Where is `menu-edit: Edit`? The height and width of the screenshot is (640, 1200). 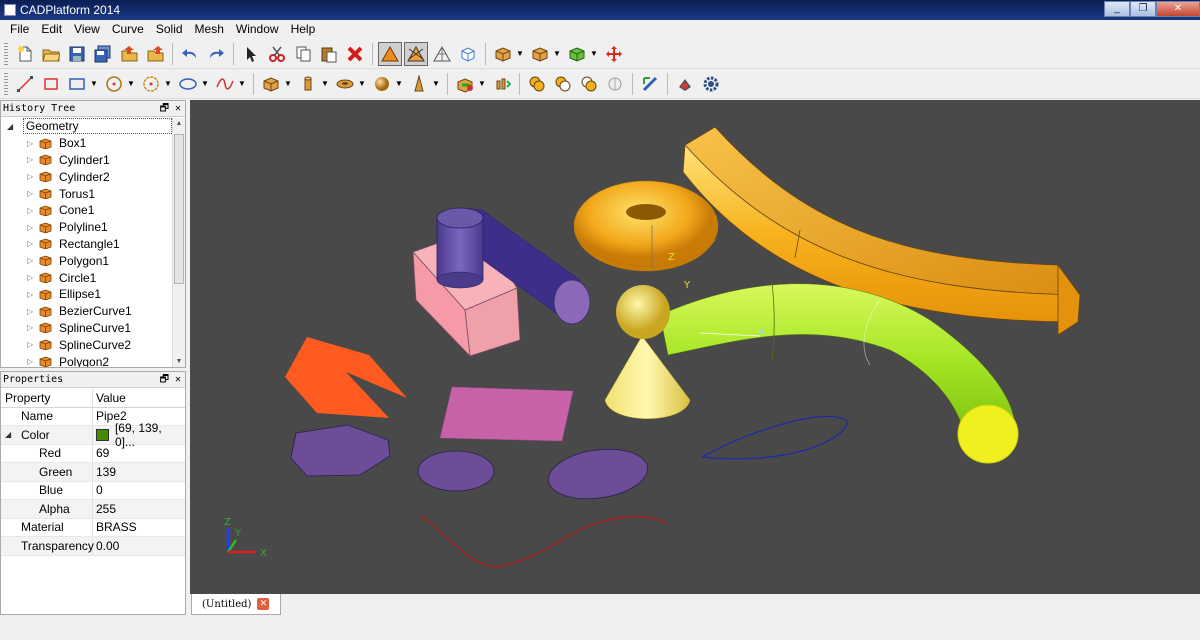
menu-edit: Edit is located at coordinates (51, 29).